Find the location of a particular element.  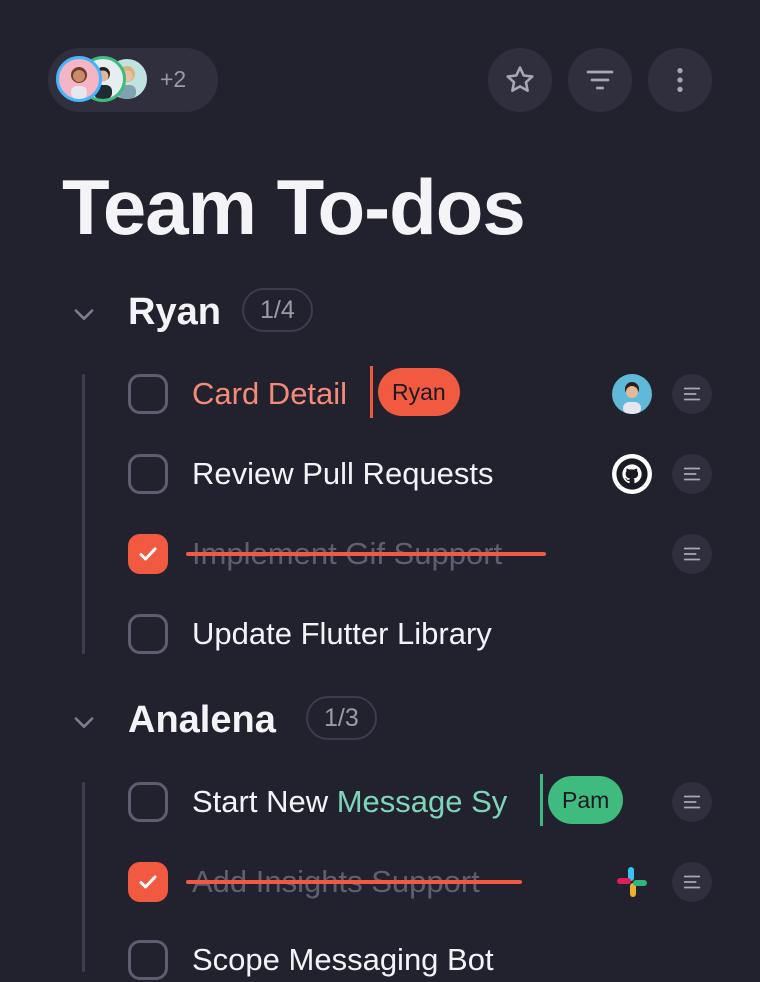

task-title: Scope Messaging Bot is located at coordinates (343, 960).